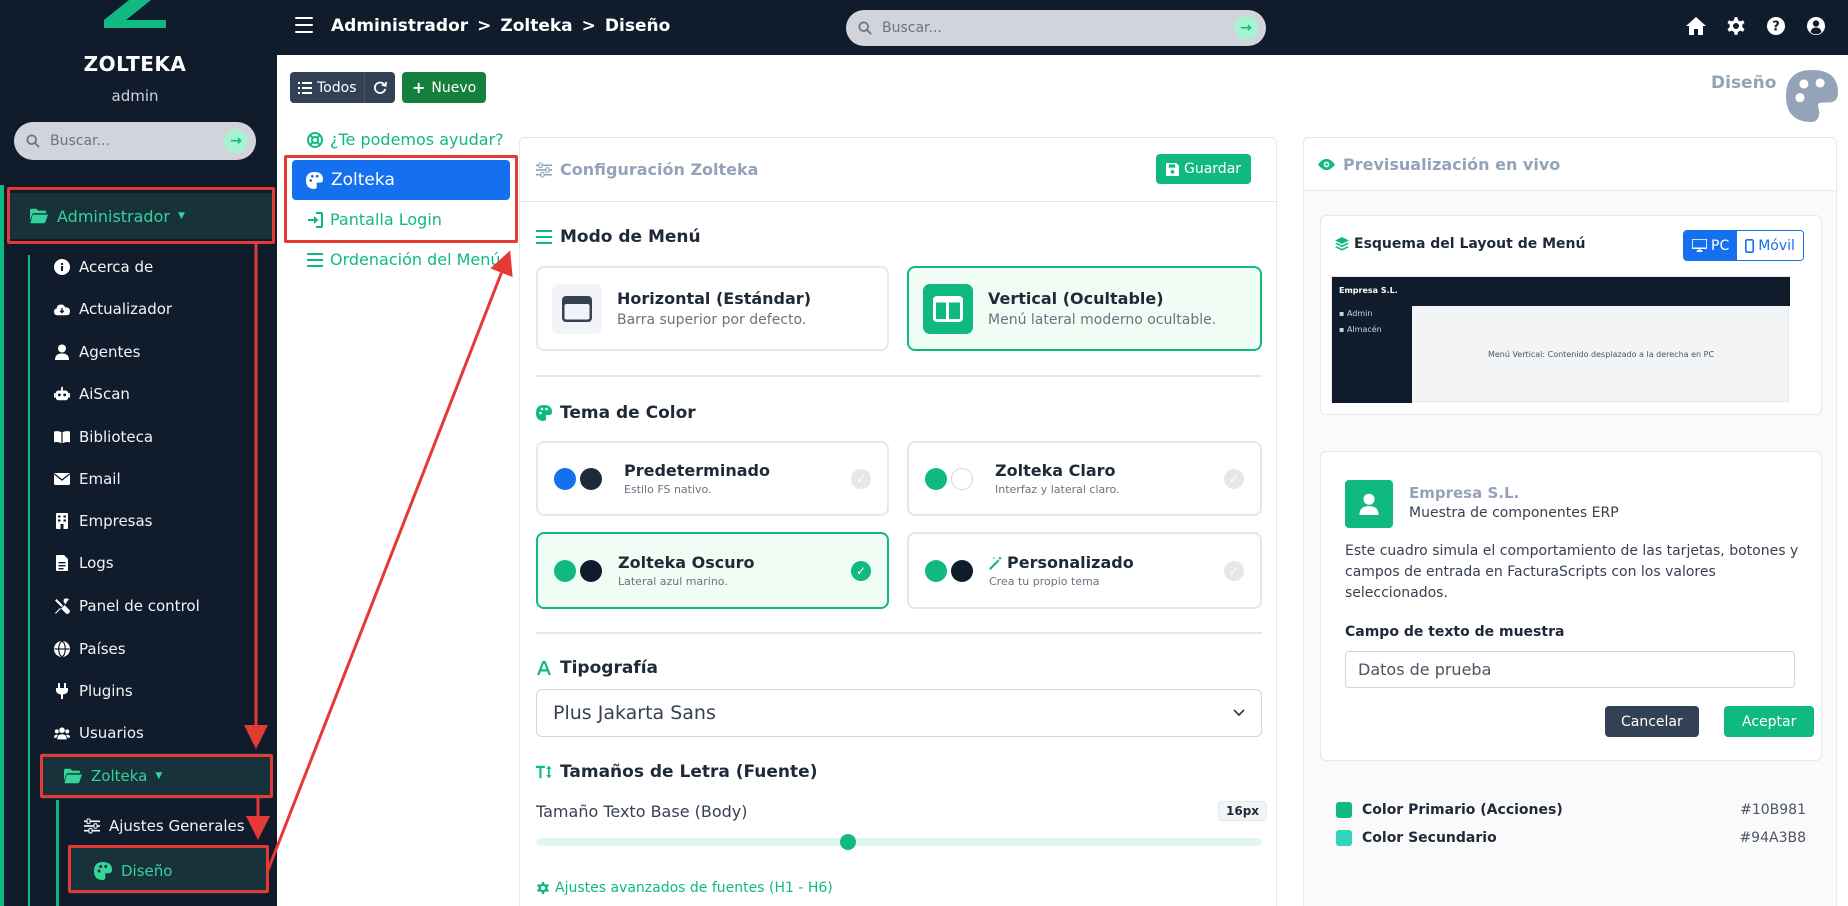 Image resolution: width=1848 pixels, height=906 pixels. Describe the element at coordinates (62, 267) in the screenshot. I see `info-circle-icon` at that location.